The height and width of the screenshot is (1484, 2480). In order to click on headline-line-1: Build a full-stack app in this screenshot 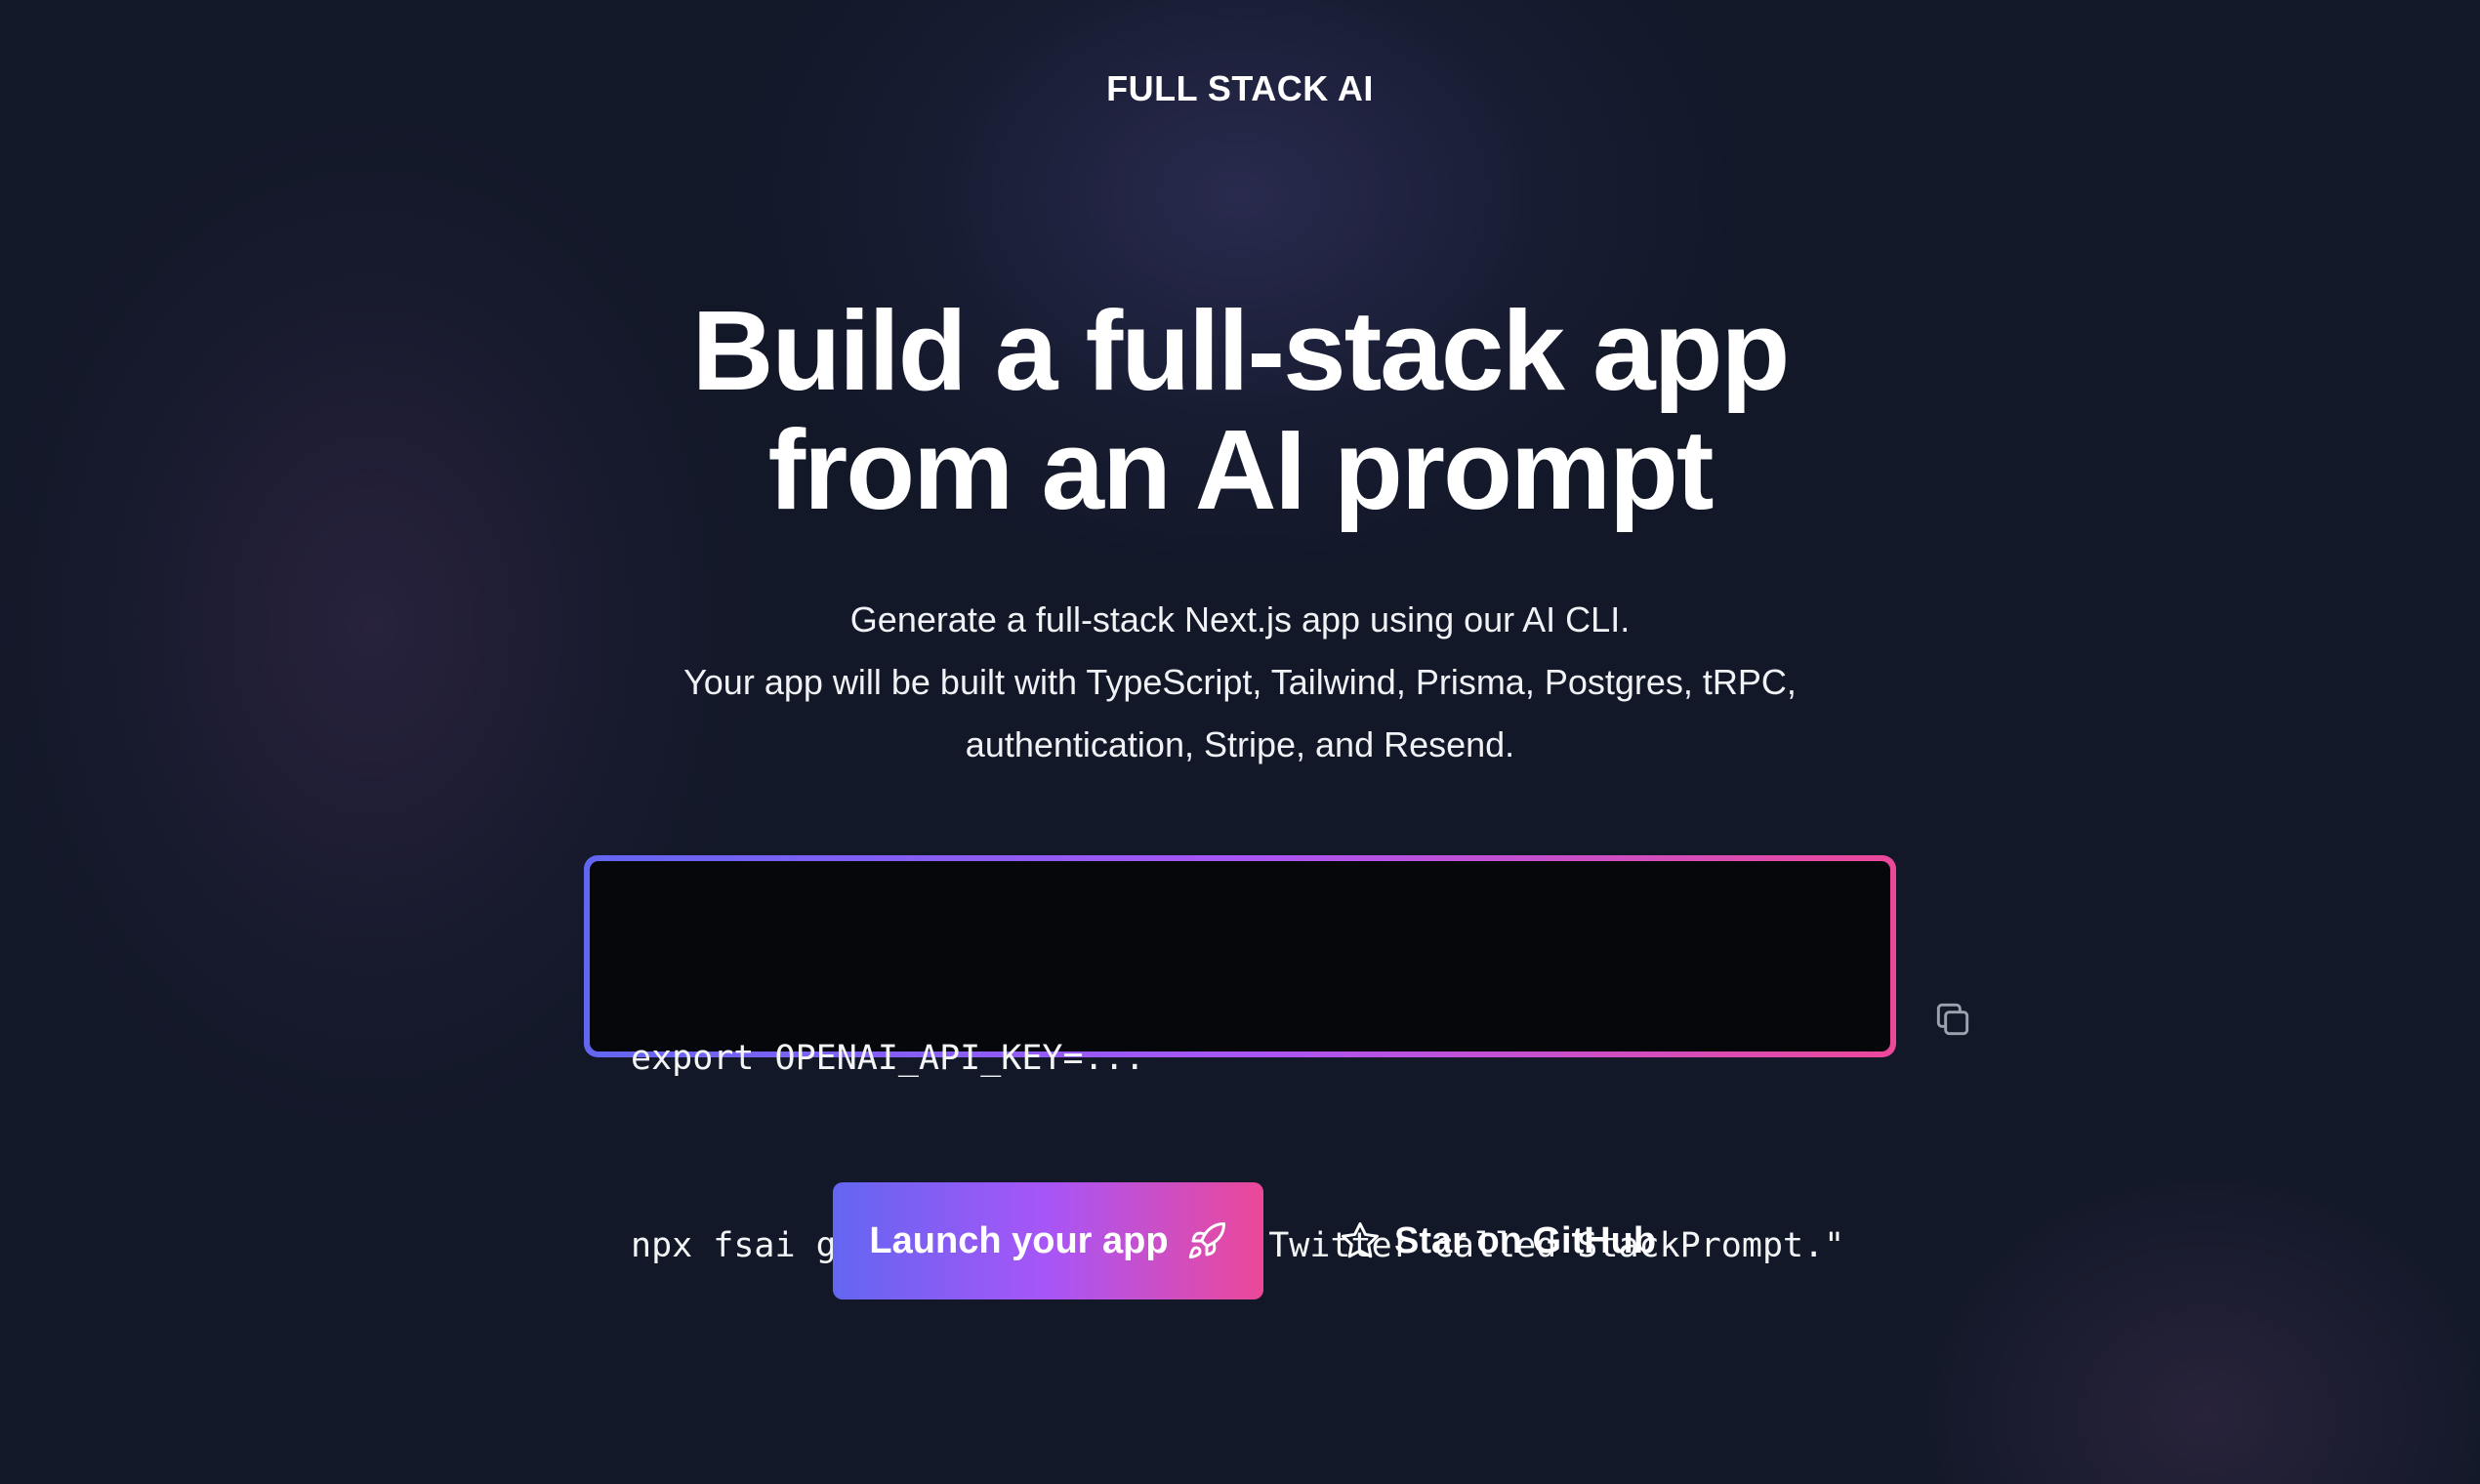, I will do `click(1241, 350)`.